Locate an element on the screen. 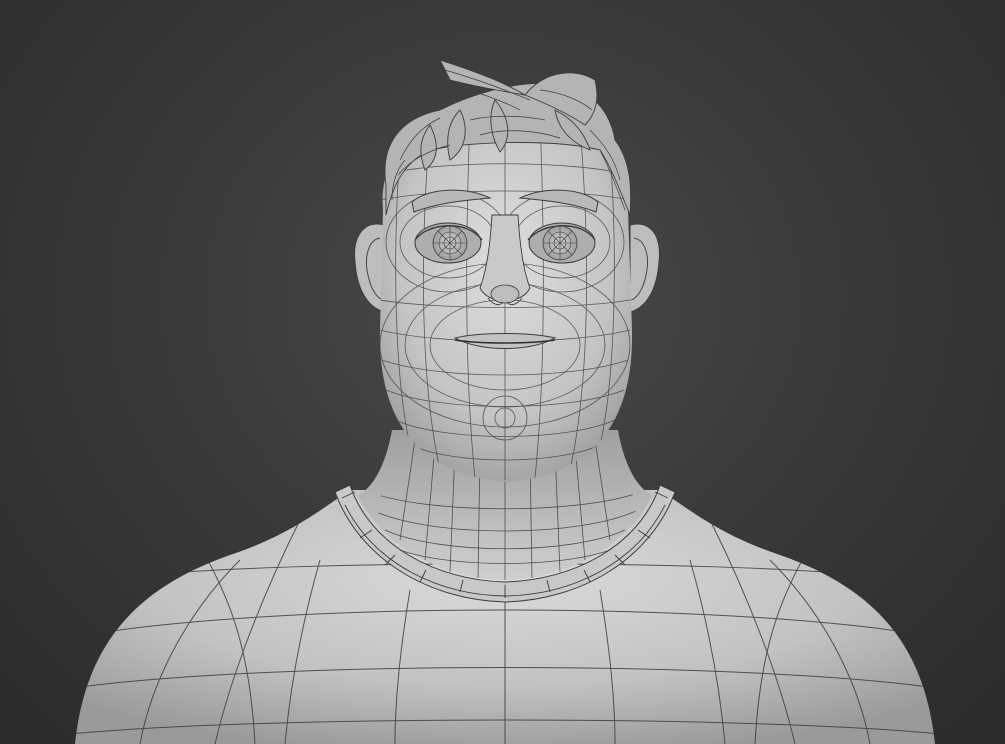  right-eye is located at coordinates (561, 243).